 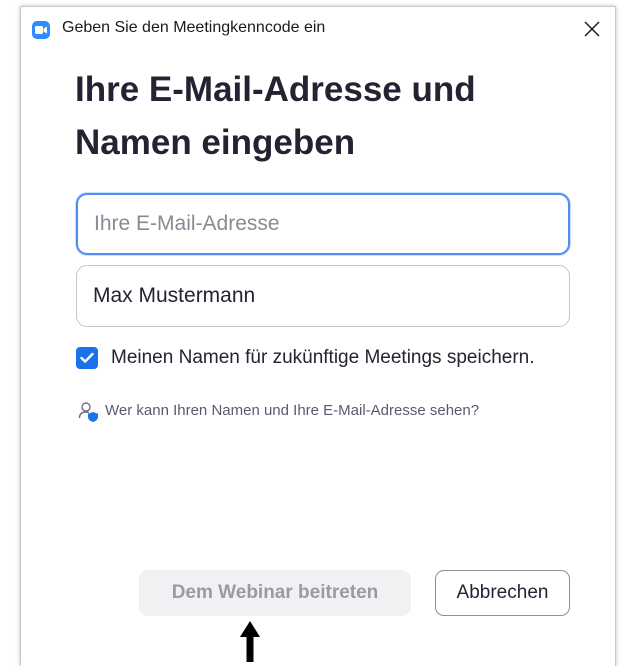 What do you see at coordinates (250, 641) in the screenshot?
I see `arrow-up-icon` at bounding box center [250, 641].